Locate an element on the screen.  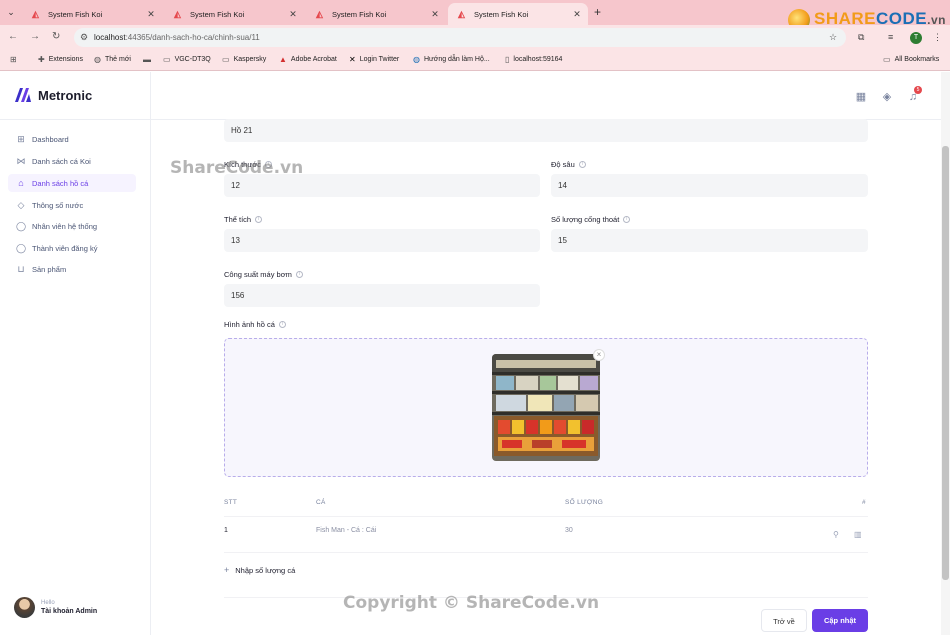
bookmark-star-icon: ☆ is located at coordinates (833, 37).